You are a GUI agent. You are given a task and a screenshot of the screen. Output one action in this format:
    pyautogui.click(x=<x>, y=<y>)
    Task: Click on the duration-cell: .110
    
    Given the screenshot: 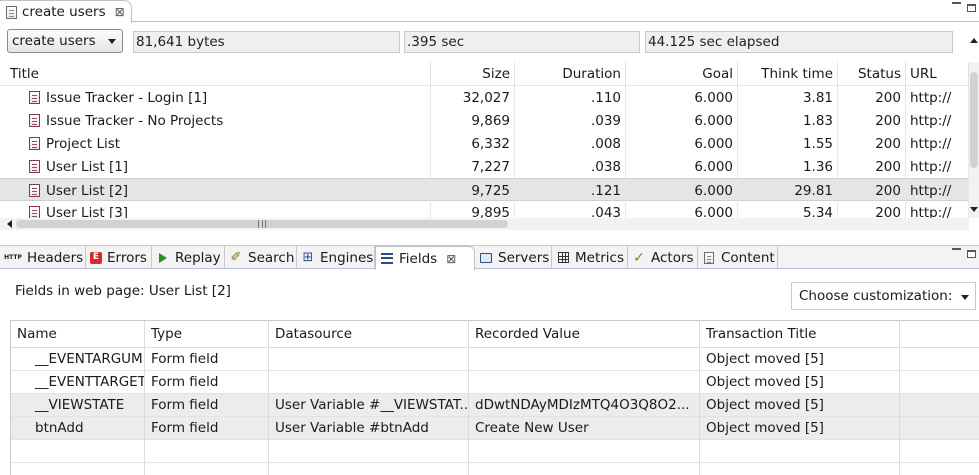 What is the action you would take?
    pyautogui.click(x=570, y=97)
    